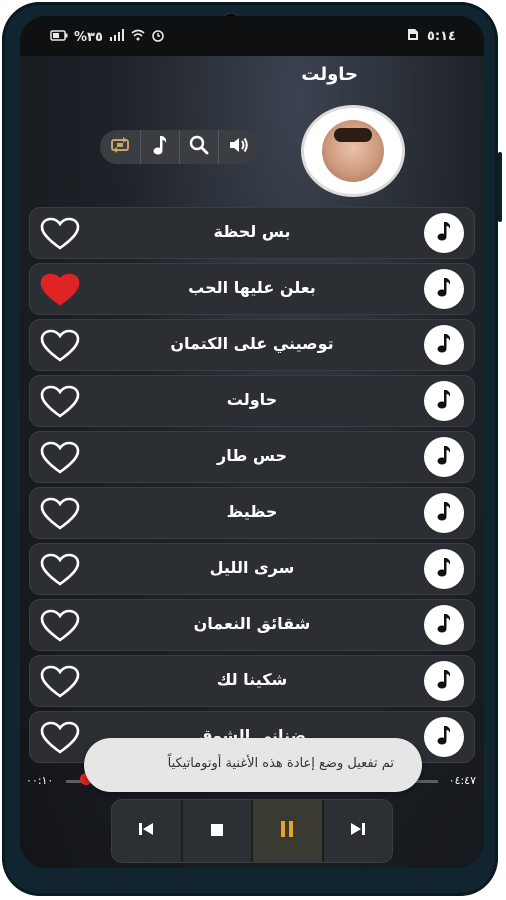  I want to click on song-row: حظيظ, so click(252, 513).